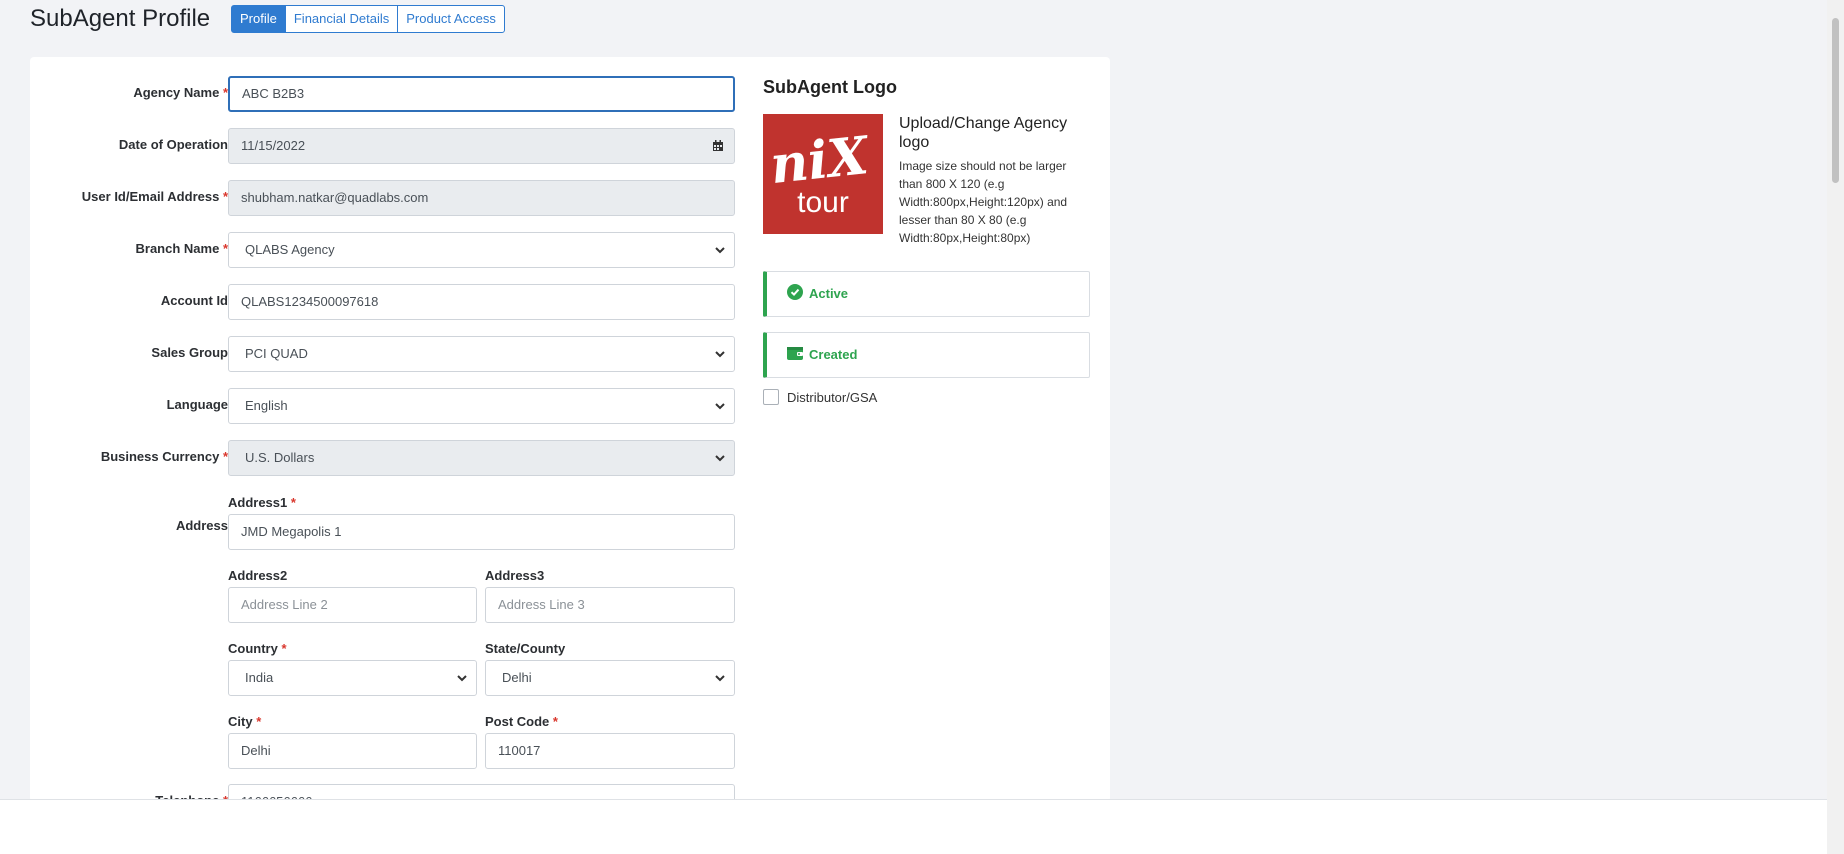 The height and width of the screenshot is (854, 1844). I want to click on agency-logo-image: niX tour, so click(823, 174).